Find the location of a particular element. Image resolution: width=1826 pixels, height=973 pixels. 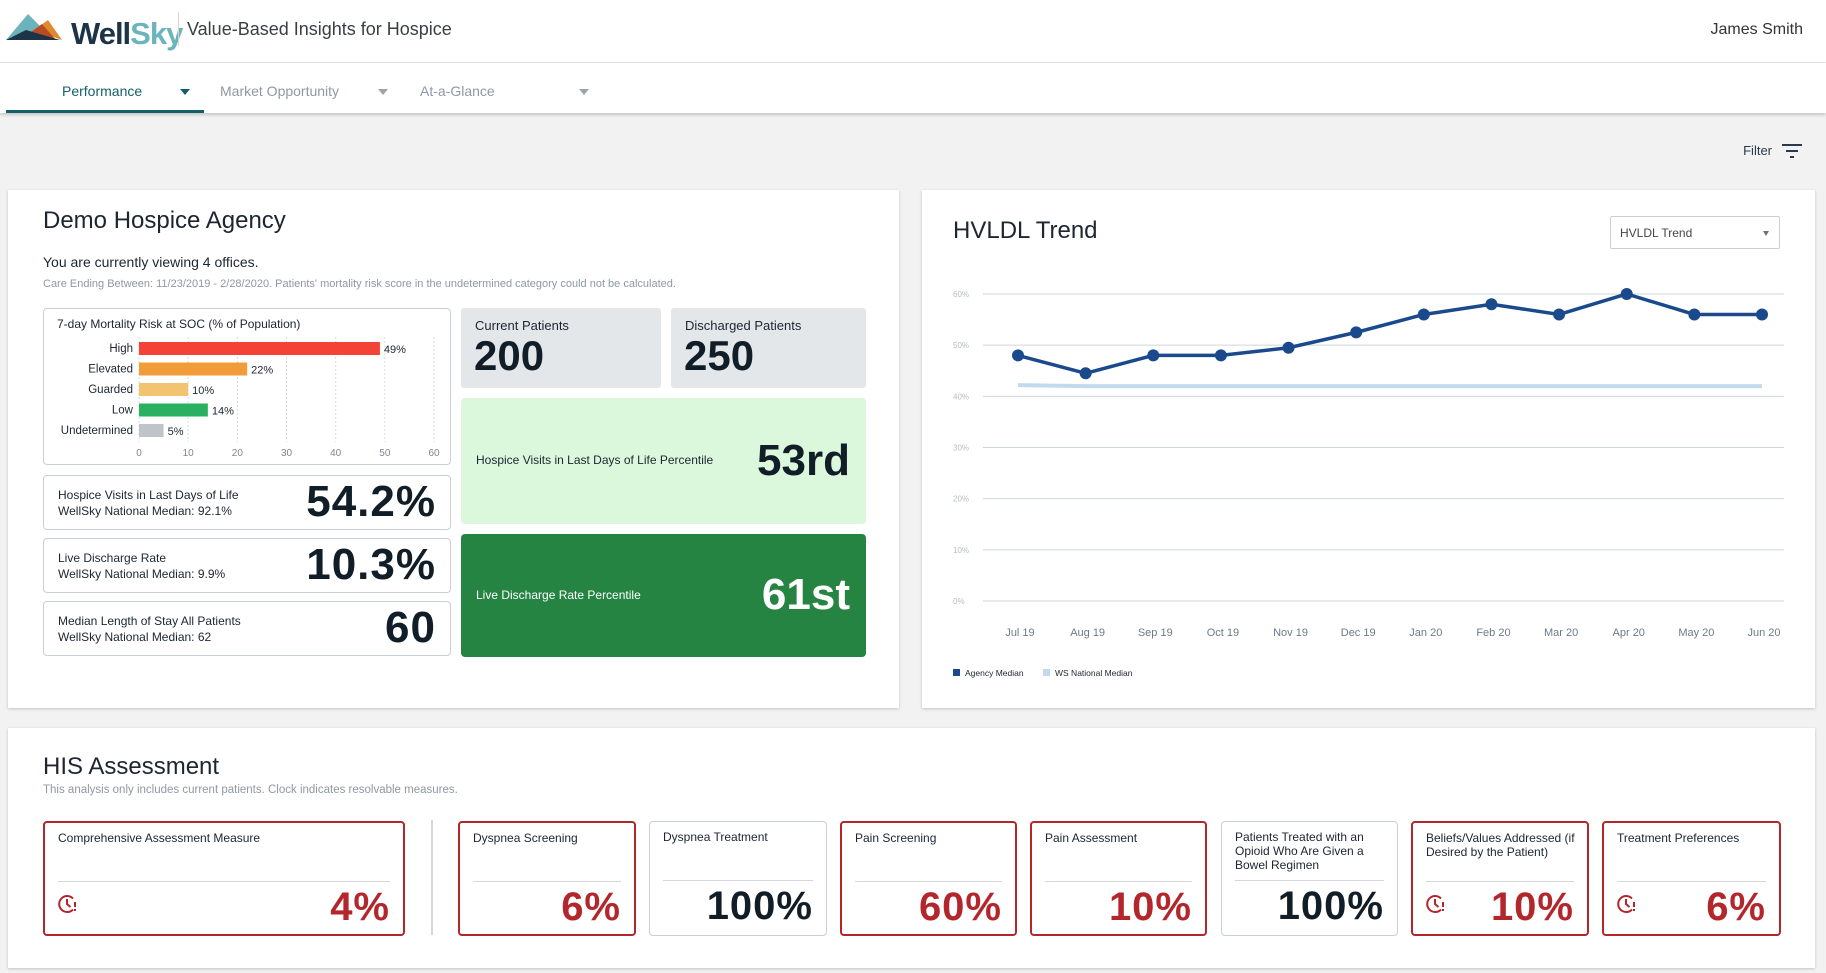

bar-data-label: 22% is located at coordinates (262, 371).